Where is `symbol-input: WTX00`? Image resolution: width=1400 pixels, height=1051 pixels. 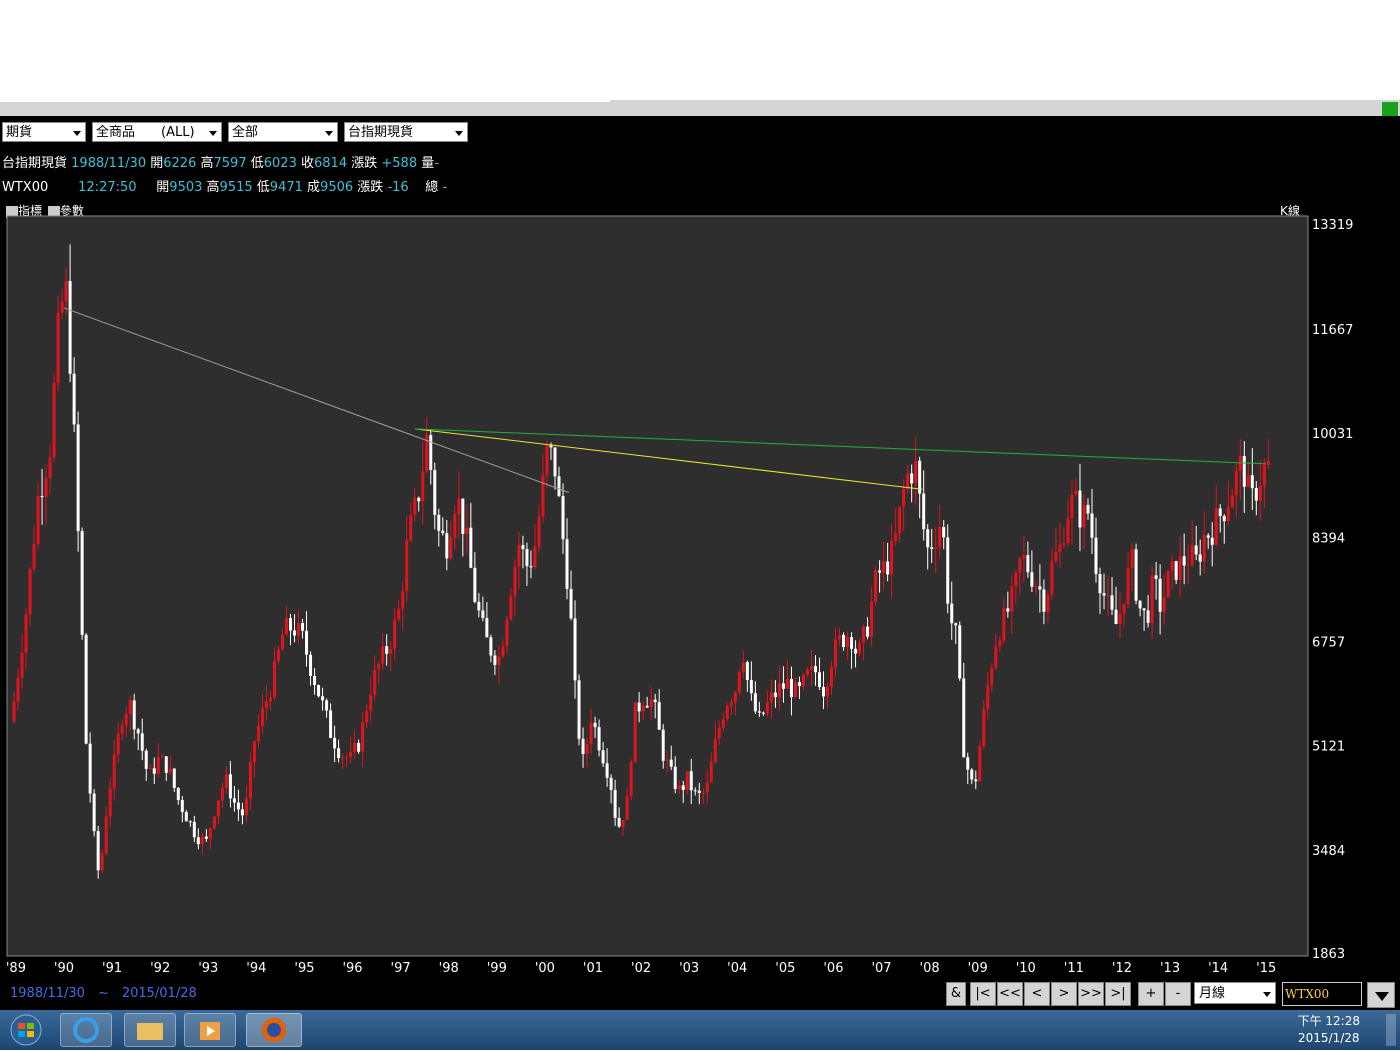 symbol-input: WTX00 is located at coordinates (1322, 994).